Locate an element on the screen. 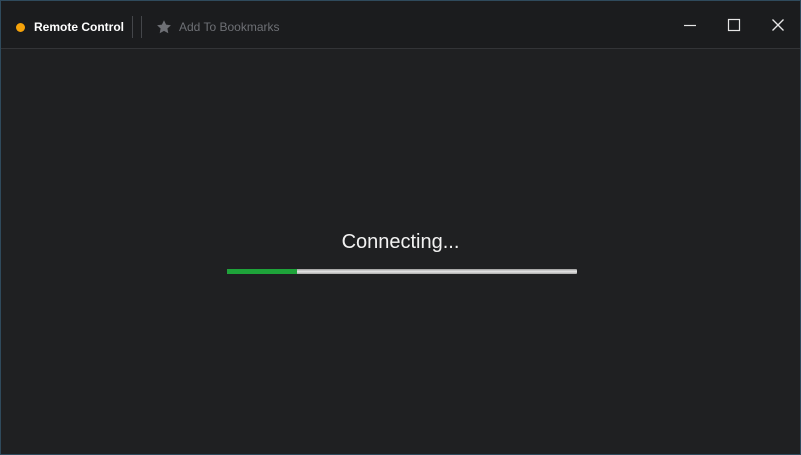 This screenshot has width=801, height=455. minimize-button is located at coordinates (690, 25).